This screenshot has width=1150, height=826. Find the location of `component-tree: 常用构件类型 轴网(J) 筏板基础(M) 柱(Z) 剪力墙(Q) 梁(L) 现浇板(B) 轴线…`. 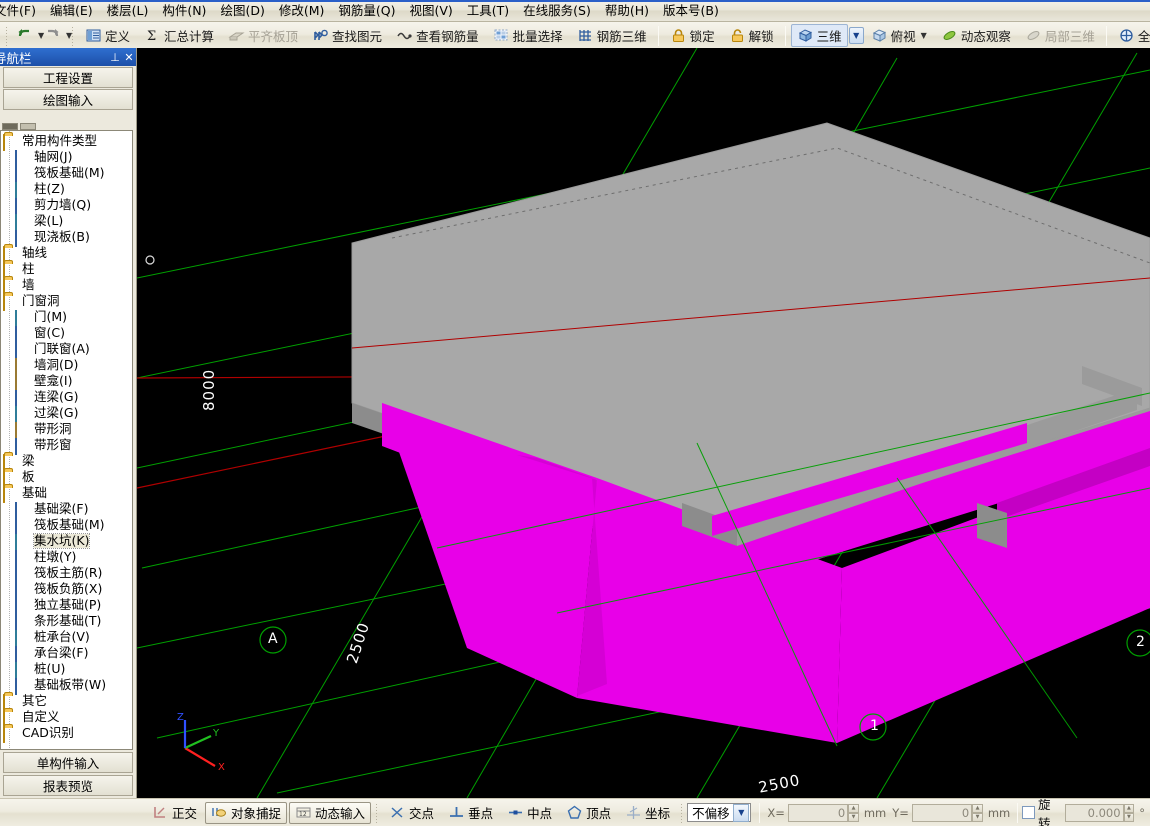

component-tree: 常用构件类型 轴网(J) 筏板基础(M) 柱(Z) 剪力墙(Q) 梁(L) 现浇板(B) 轴线… is located at coordinates (66, 440).